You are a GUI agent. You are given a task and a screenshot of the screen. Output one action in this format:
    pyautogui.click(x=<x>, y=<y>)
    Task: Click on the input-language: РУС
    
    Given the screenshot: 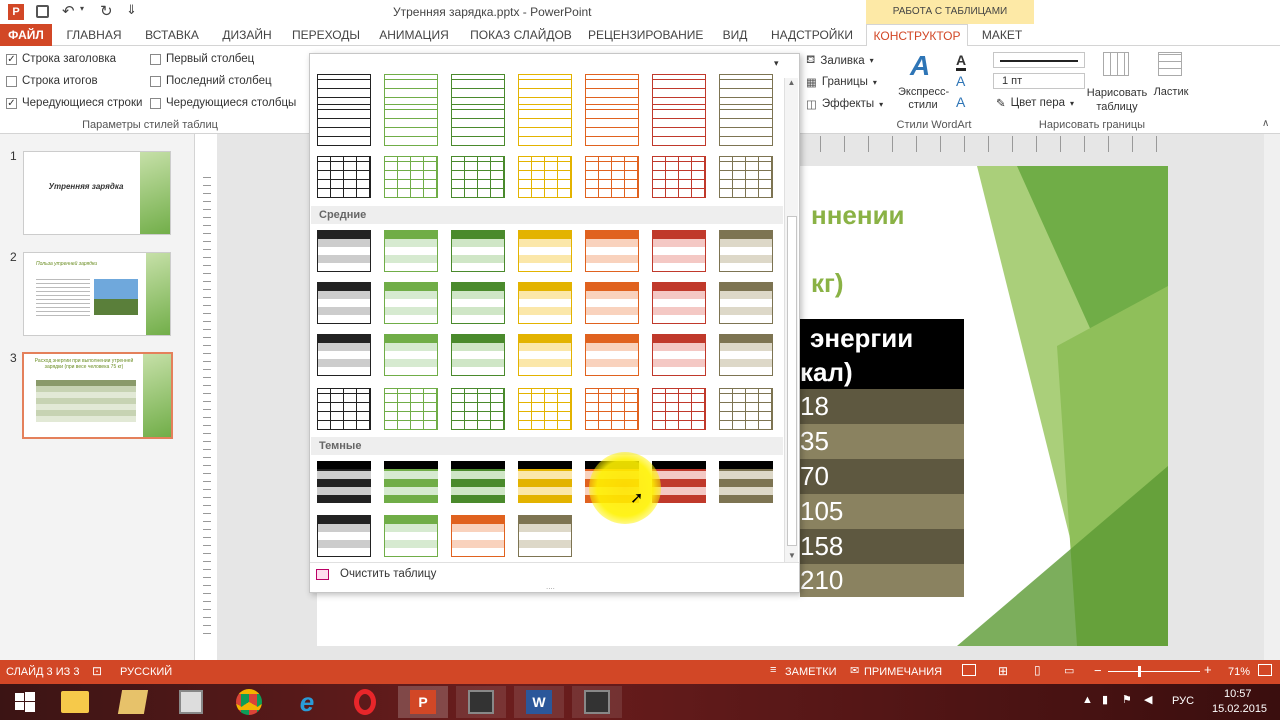 What is the action you would take?
    pyautogui.click(x=1183, y=701)
    